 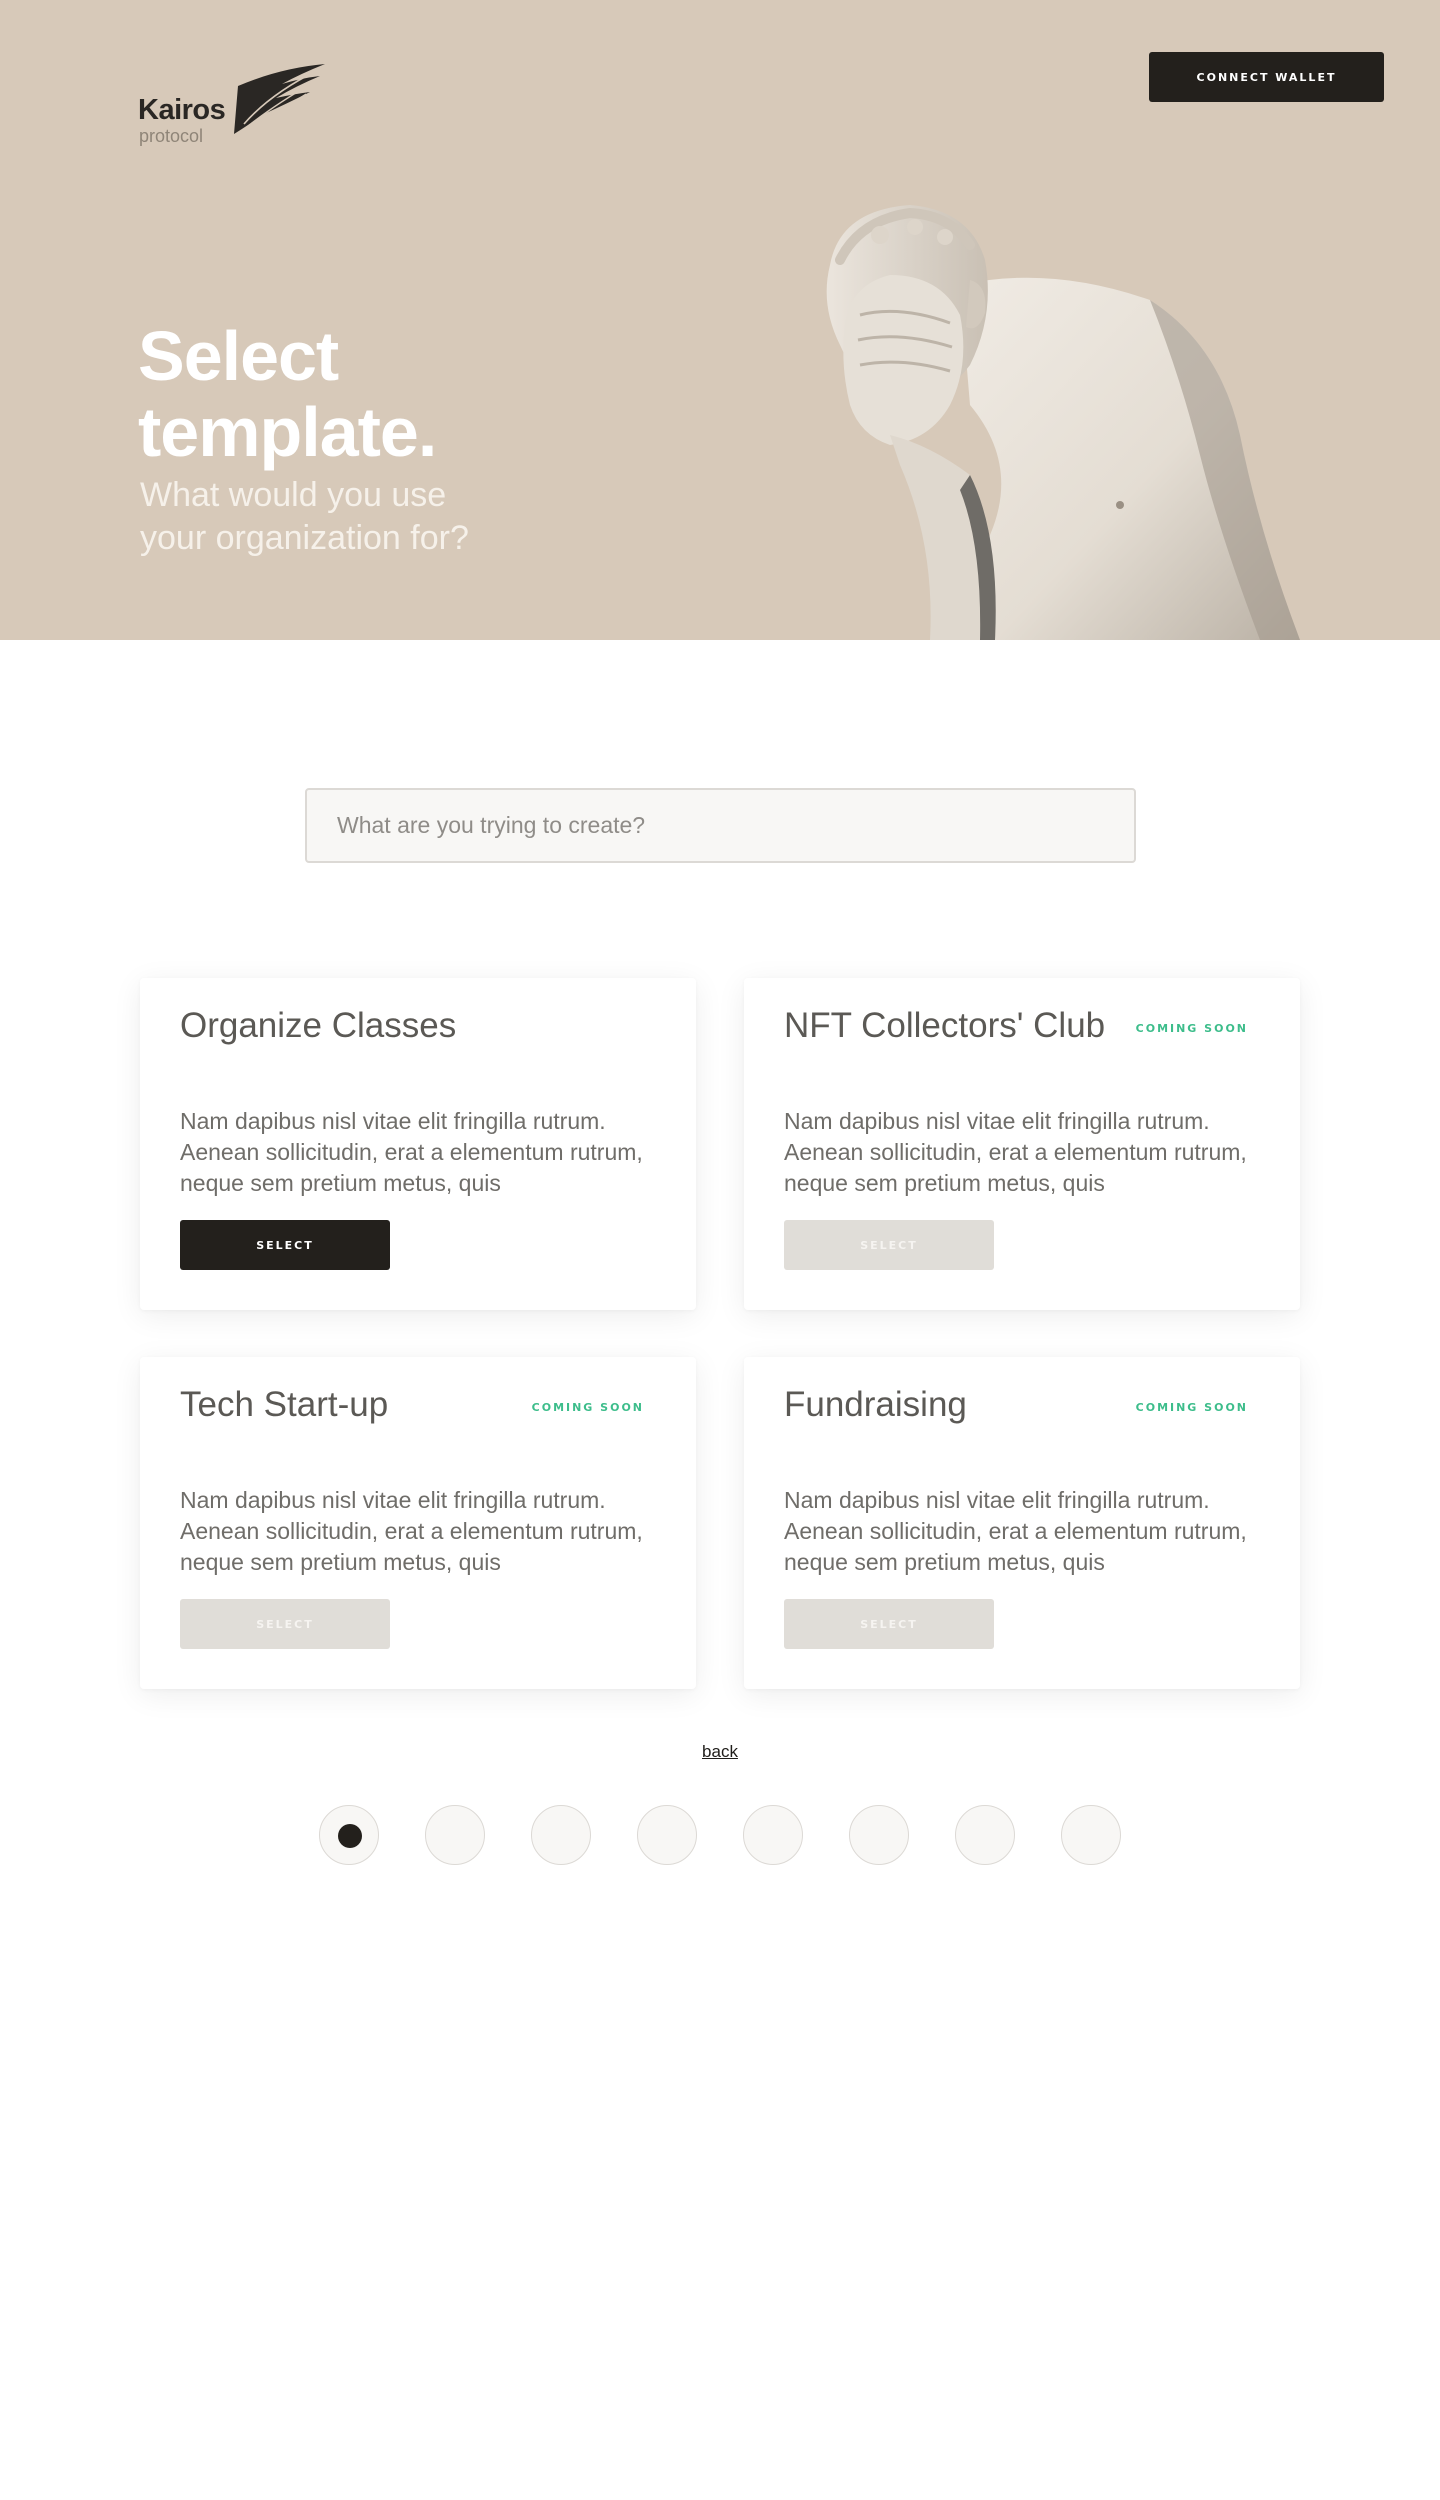 What do you see at coordinates (287, 432) in the screenshot?
I see `page-title-line-2: template.` at bounding box center [287, 432].